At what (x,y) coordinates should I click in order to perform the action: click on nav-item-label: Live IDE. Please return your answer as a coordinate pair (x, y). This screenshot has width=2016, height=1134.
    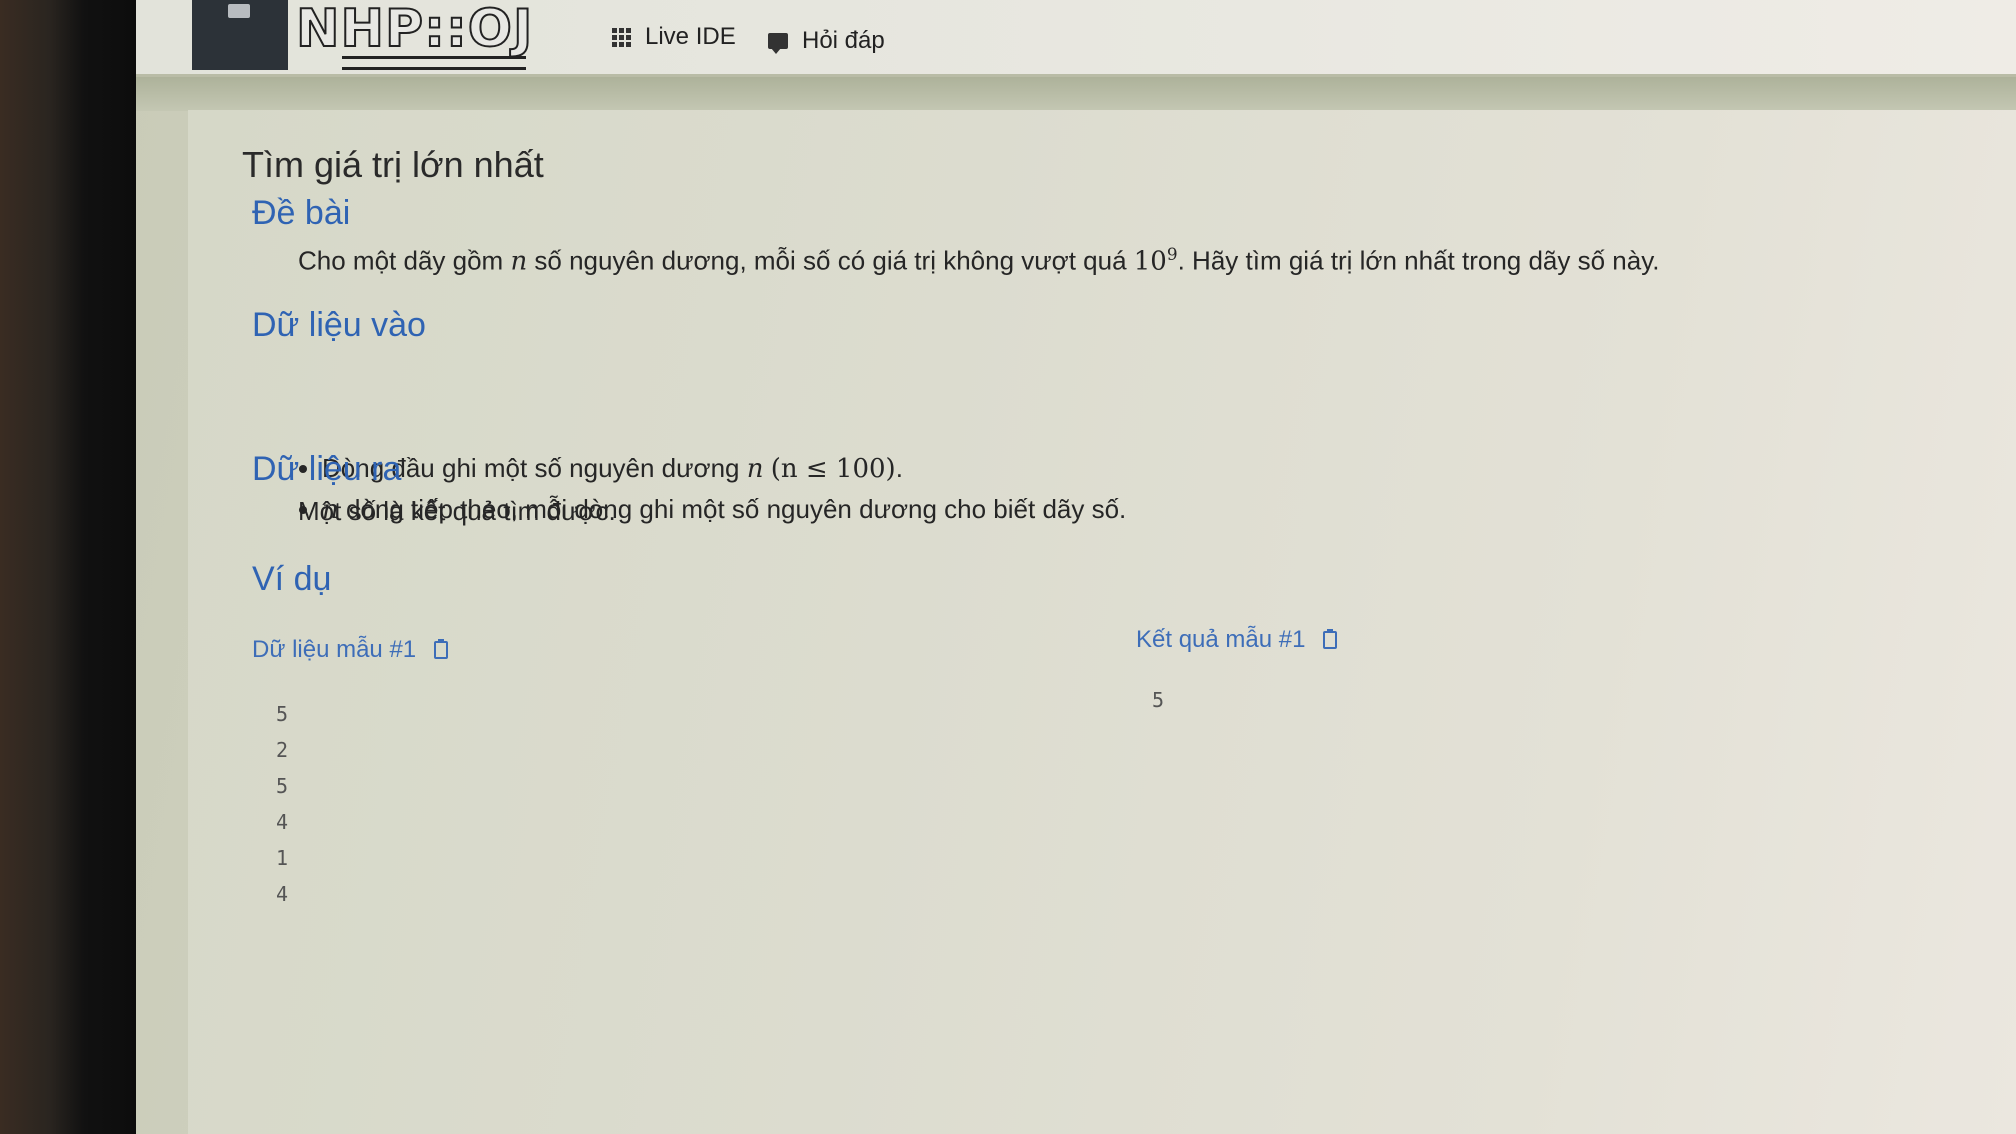
    Looking at the image, I should click on (690, 36).